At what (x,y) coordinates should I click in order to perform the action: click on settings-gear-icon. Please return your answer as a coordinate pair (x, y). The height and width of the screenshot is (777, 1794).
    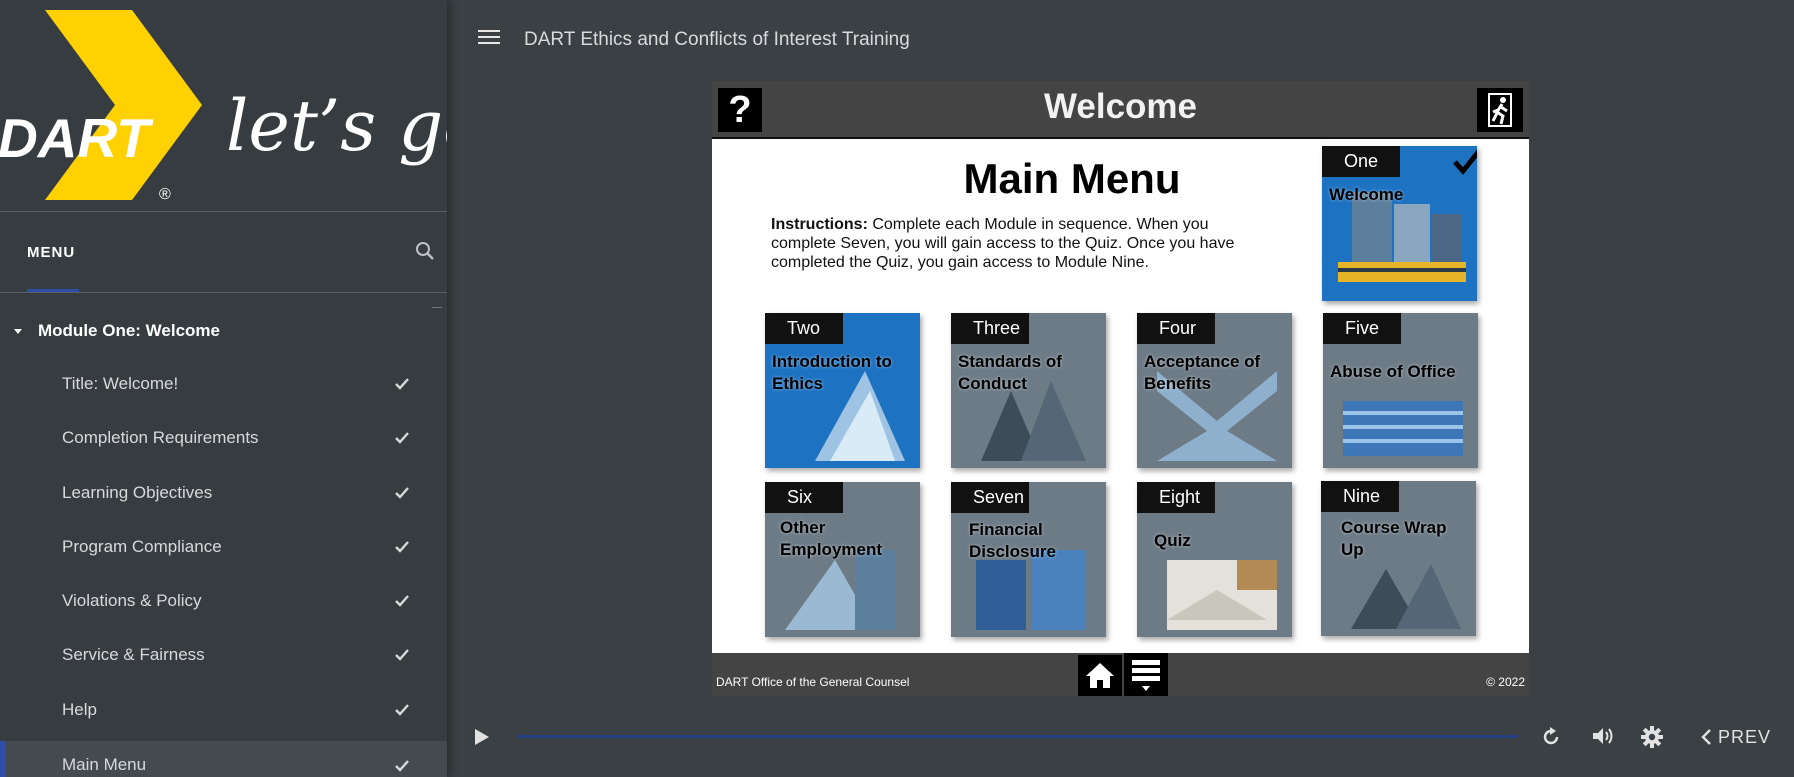
    Looking at the image, I should click on (1652, 737).